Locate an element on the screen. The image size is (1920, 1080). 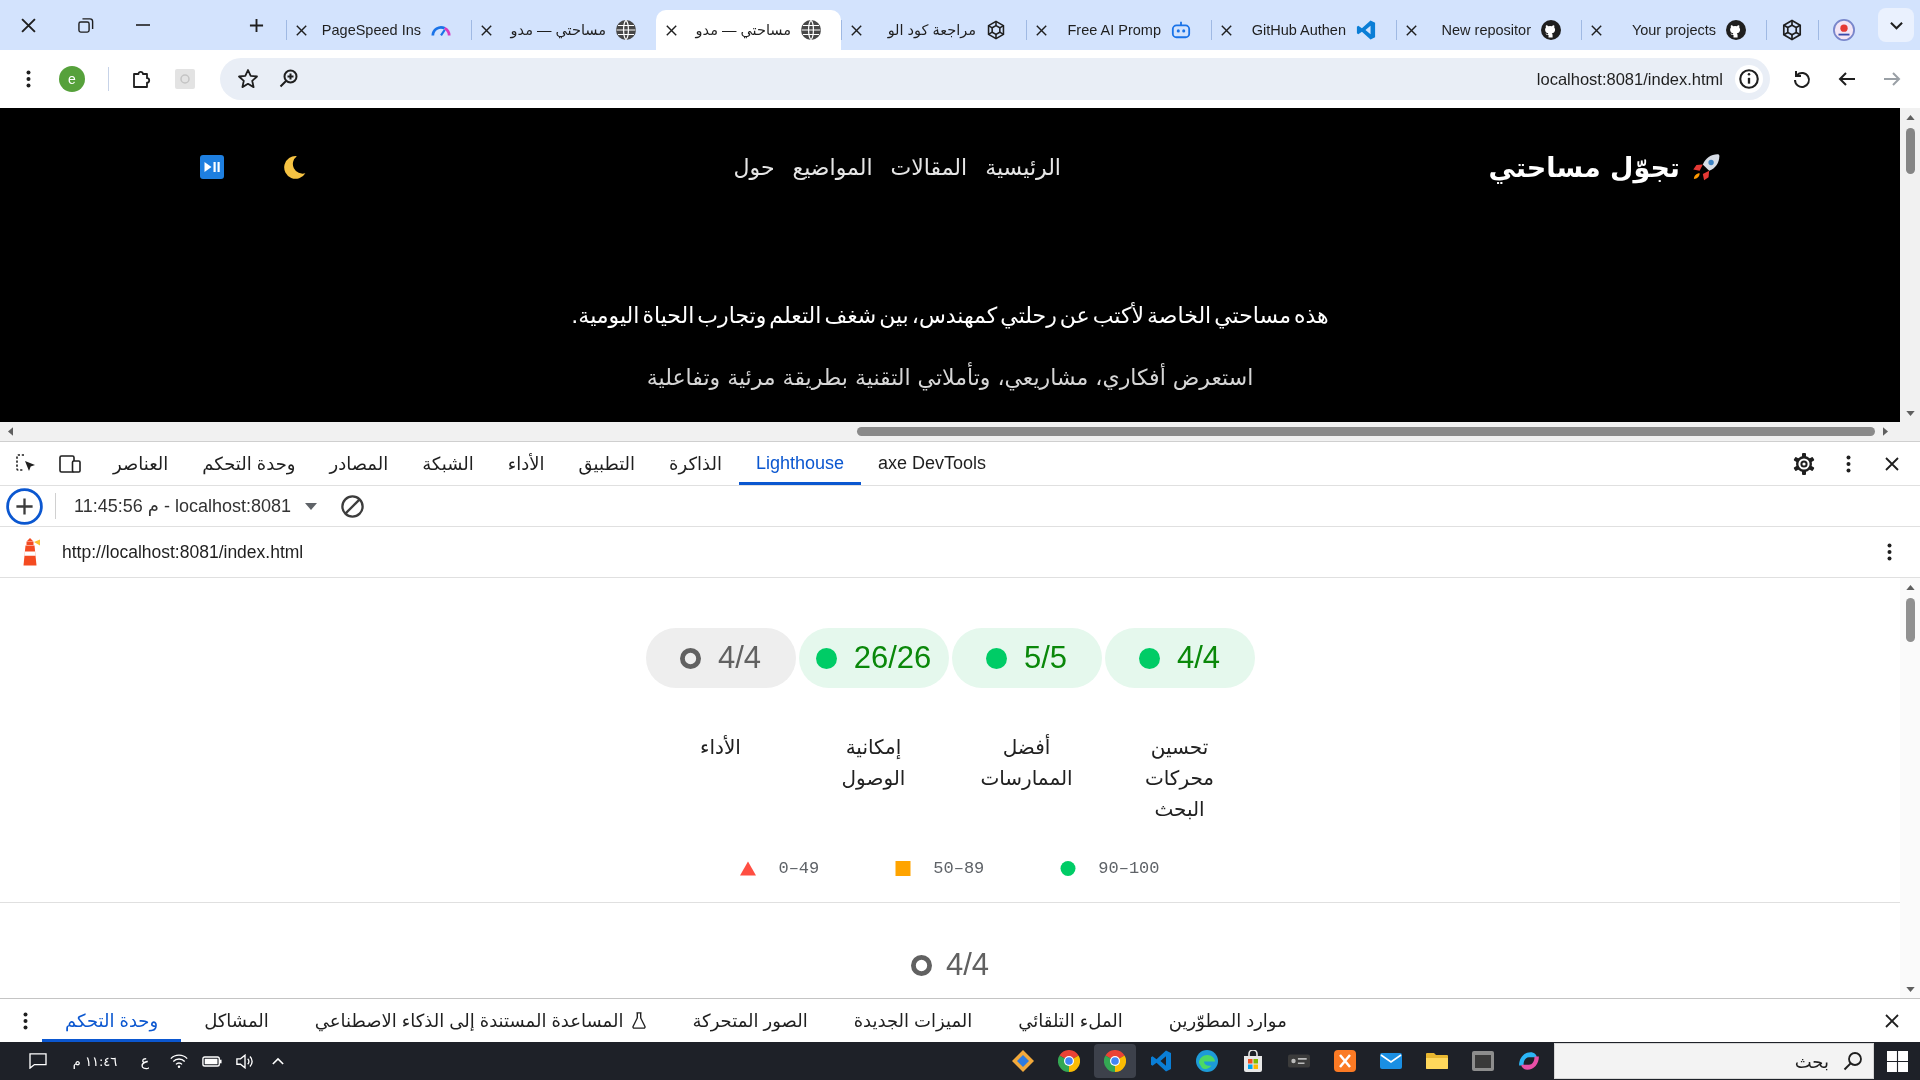
back-arrow-icon is located at coordinates (1847, 79).